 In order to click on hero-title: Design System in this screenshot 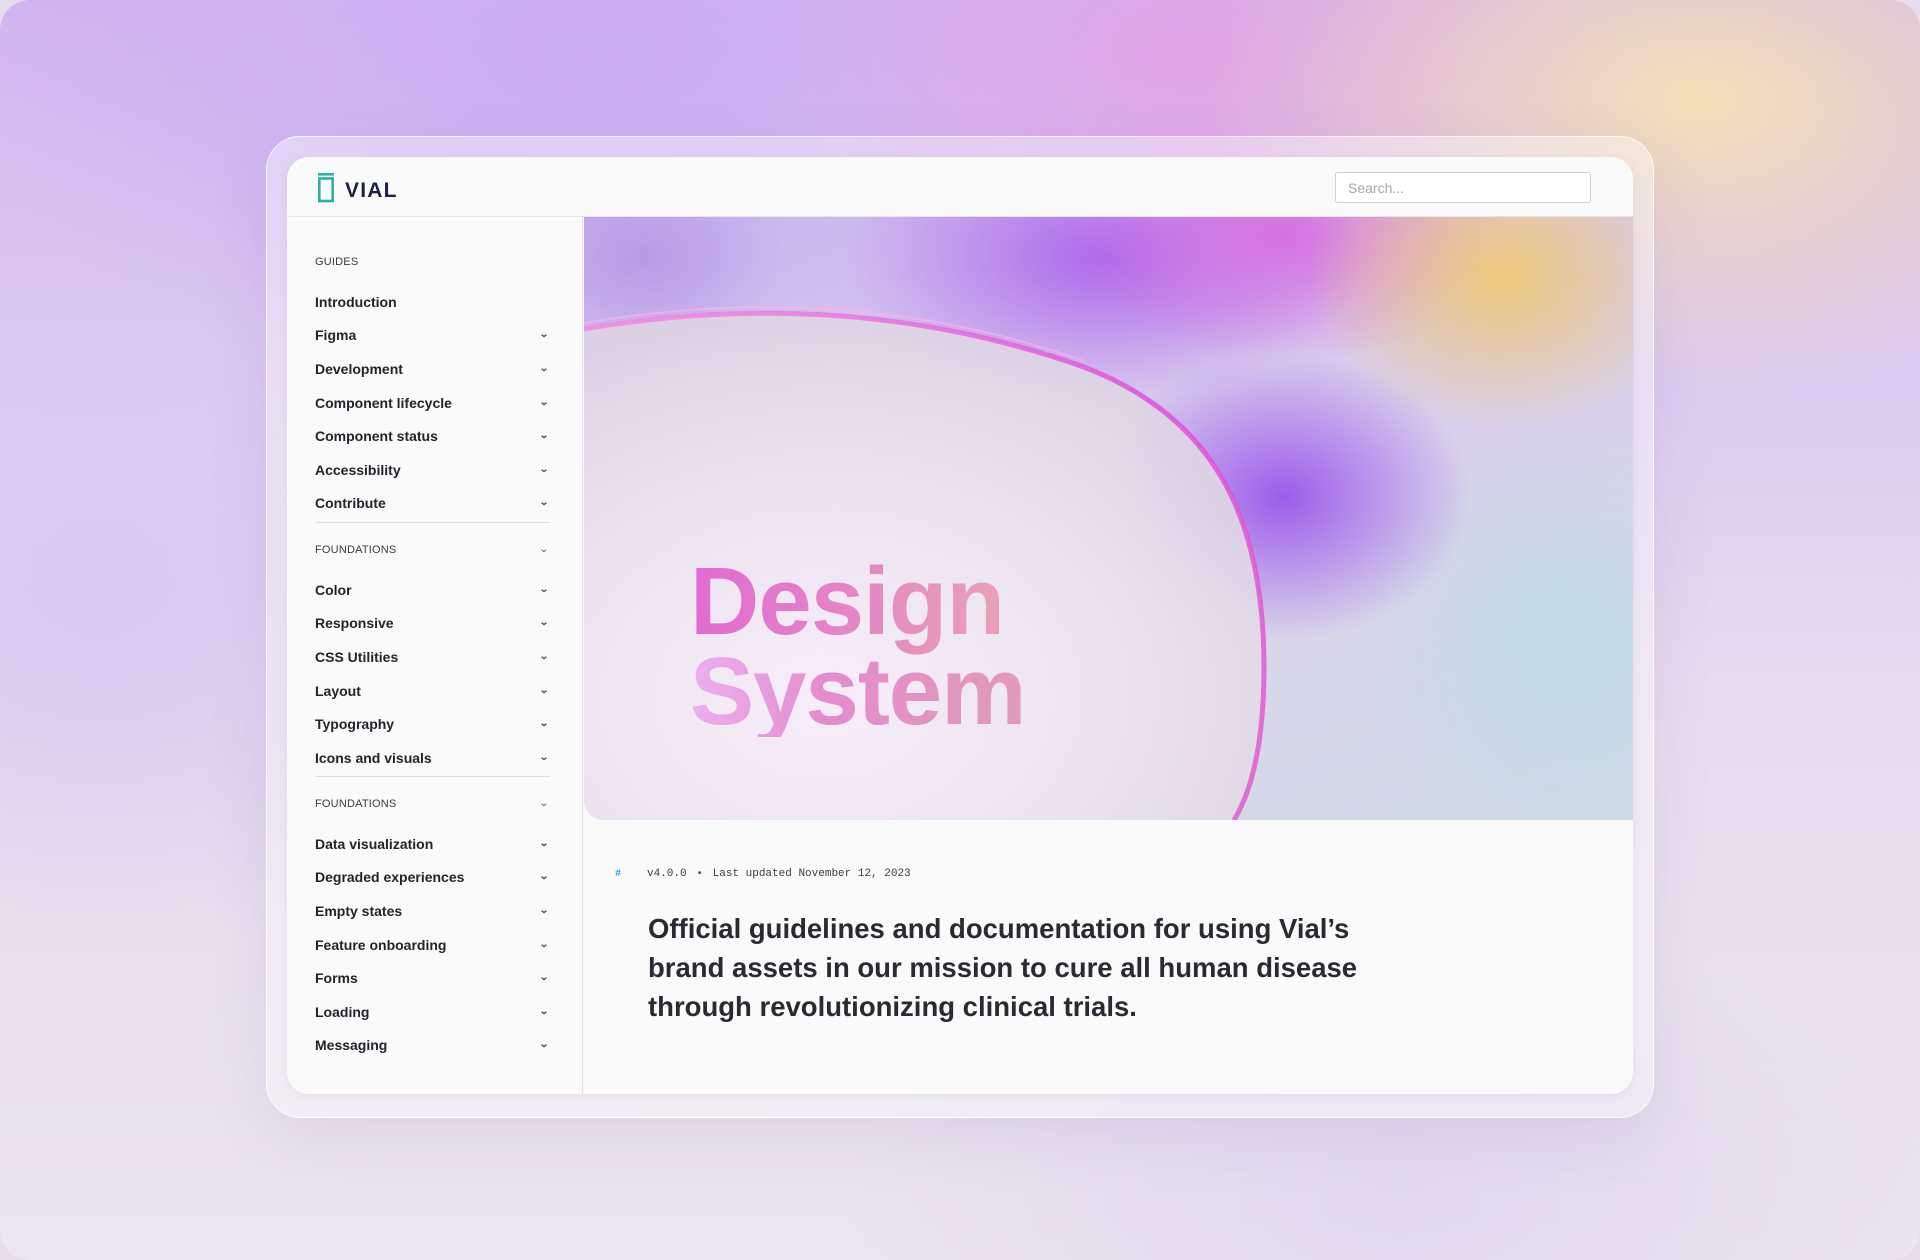, I will do `click(858, 646)`.